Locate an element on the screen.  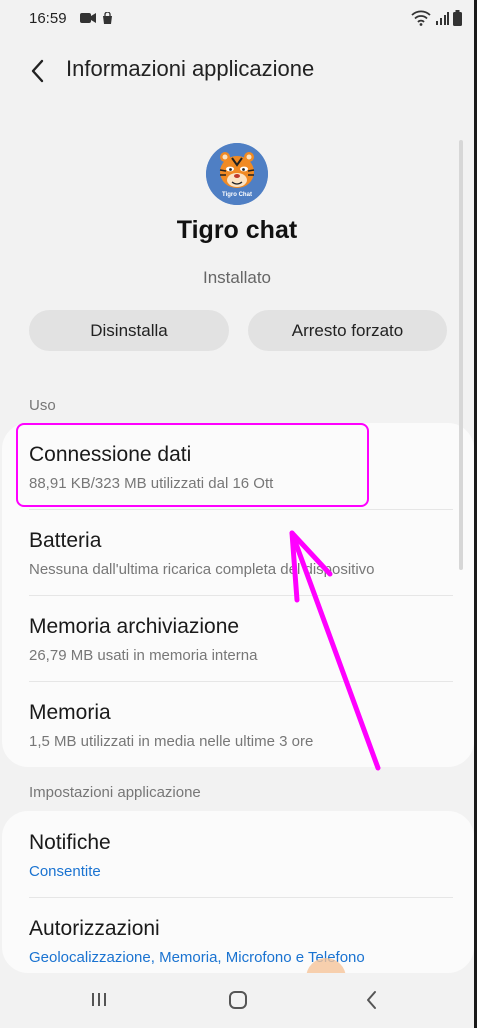
scrollbar is located at coordinates (461, 355).